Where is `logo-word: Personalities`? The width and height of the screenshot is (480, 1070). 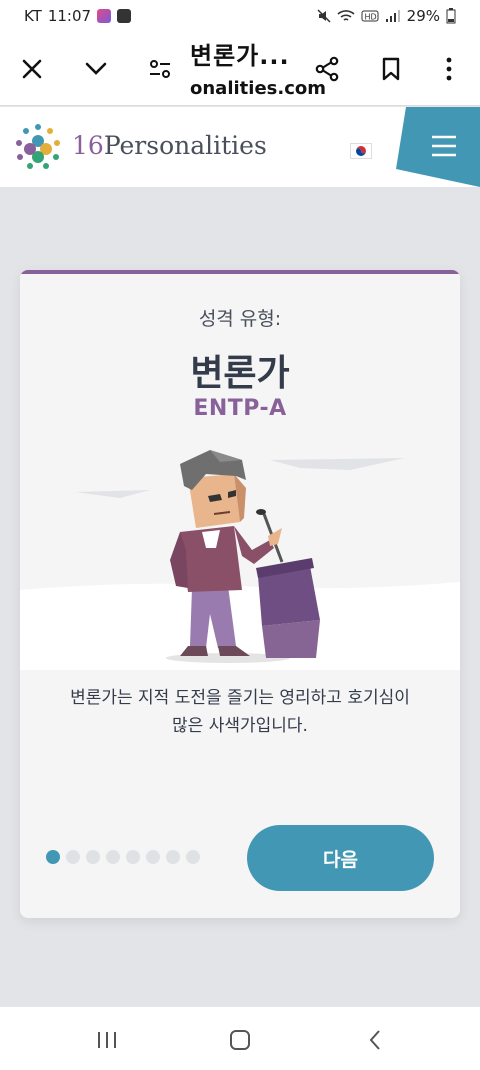 logo-word: Personalities is located at coordinates (185, 145).